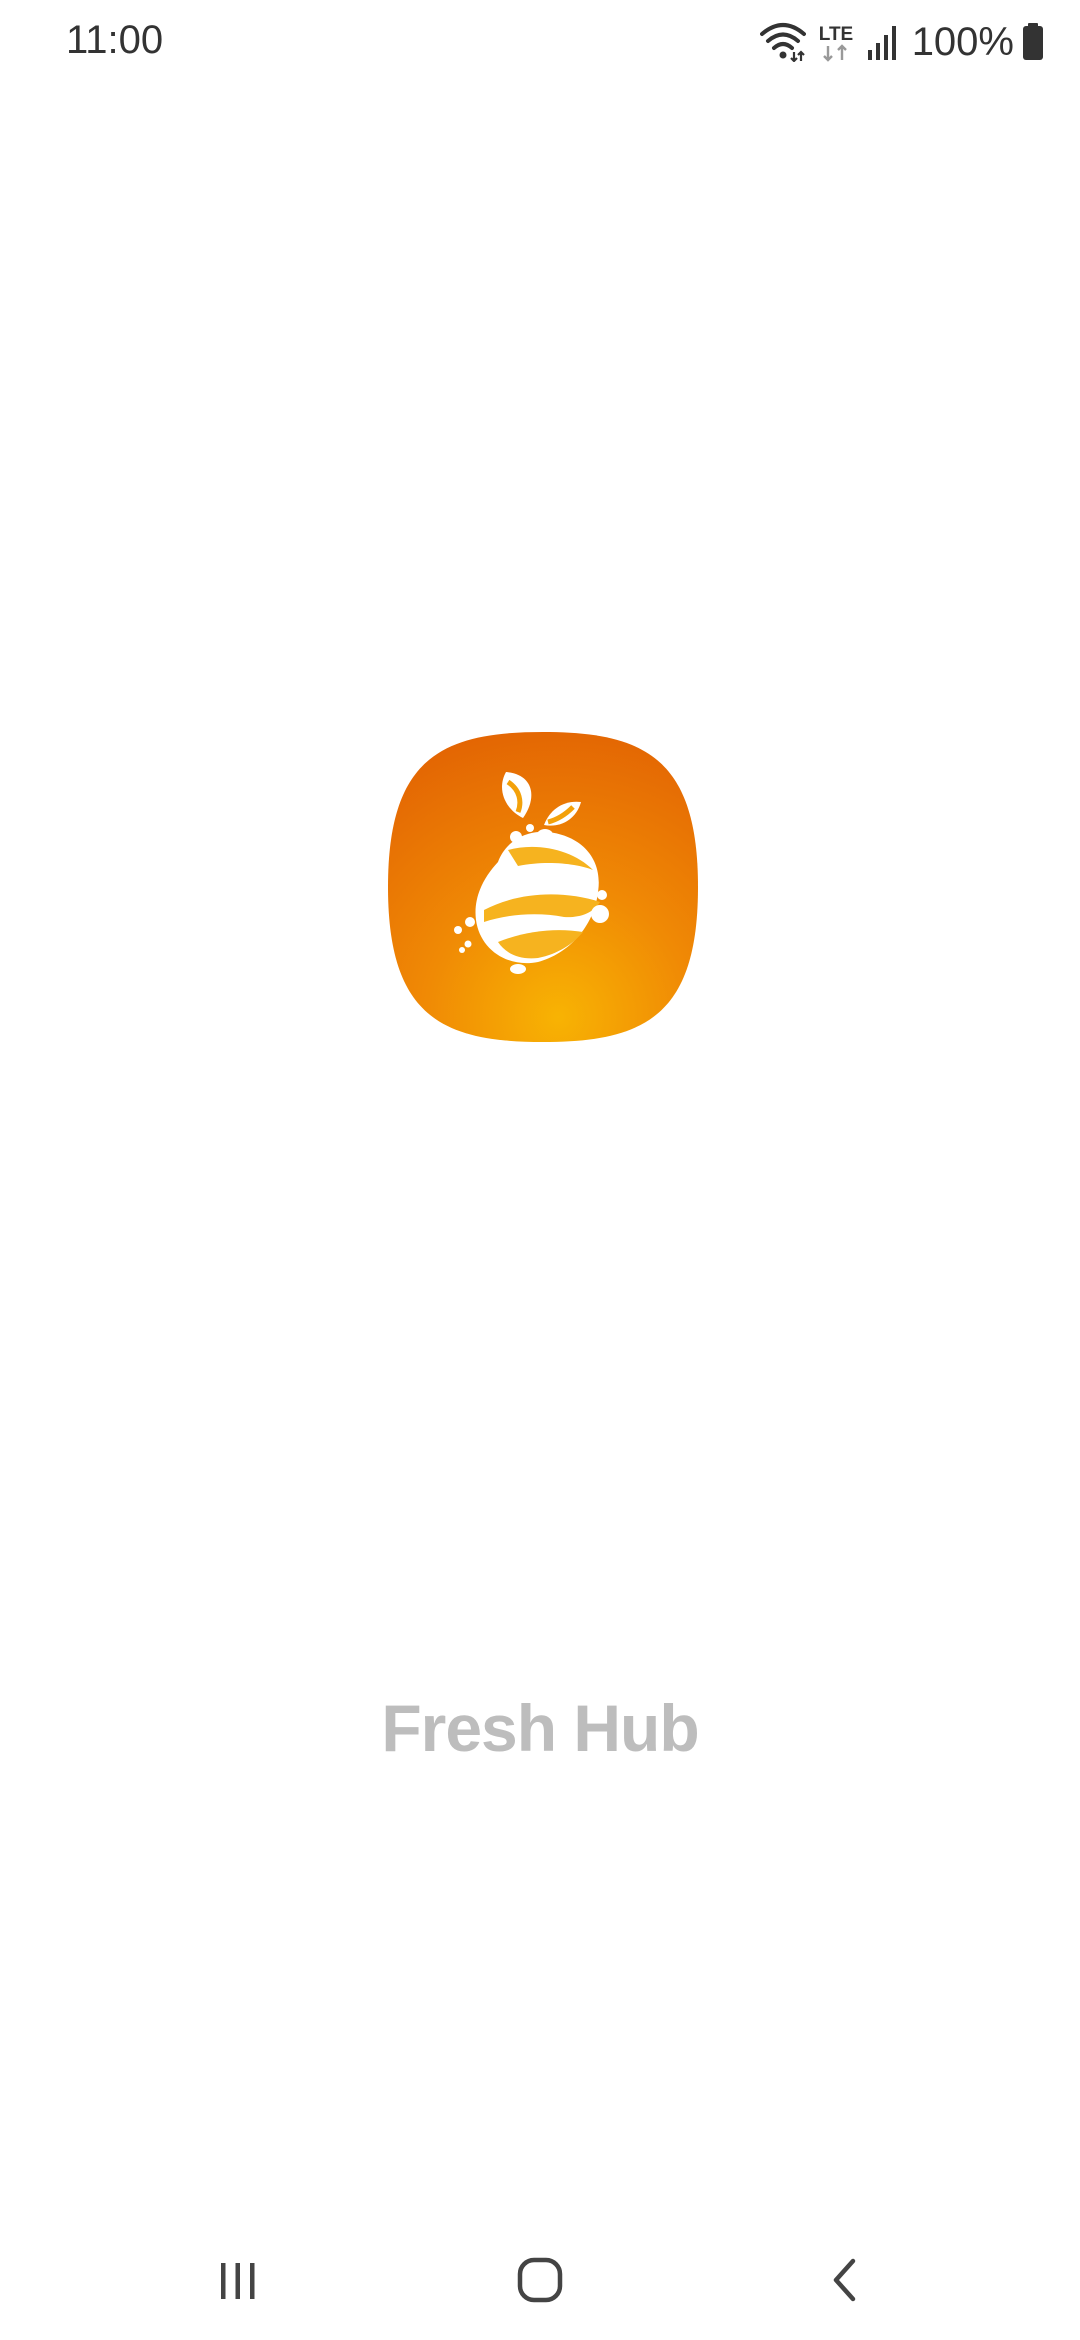 This screenshot has width=1080, height=2340. Describe the element at coordinates (962, 41) in the screenshot. I see `battery-percentage: 100%` at that location.